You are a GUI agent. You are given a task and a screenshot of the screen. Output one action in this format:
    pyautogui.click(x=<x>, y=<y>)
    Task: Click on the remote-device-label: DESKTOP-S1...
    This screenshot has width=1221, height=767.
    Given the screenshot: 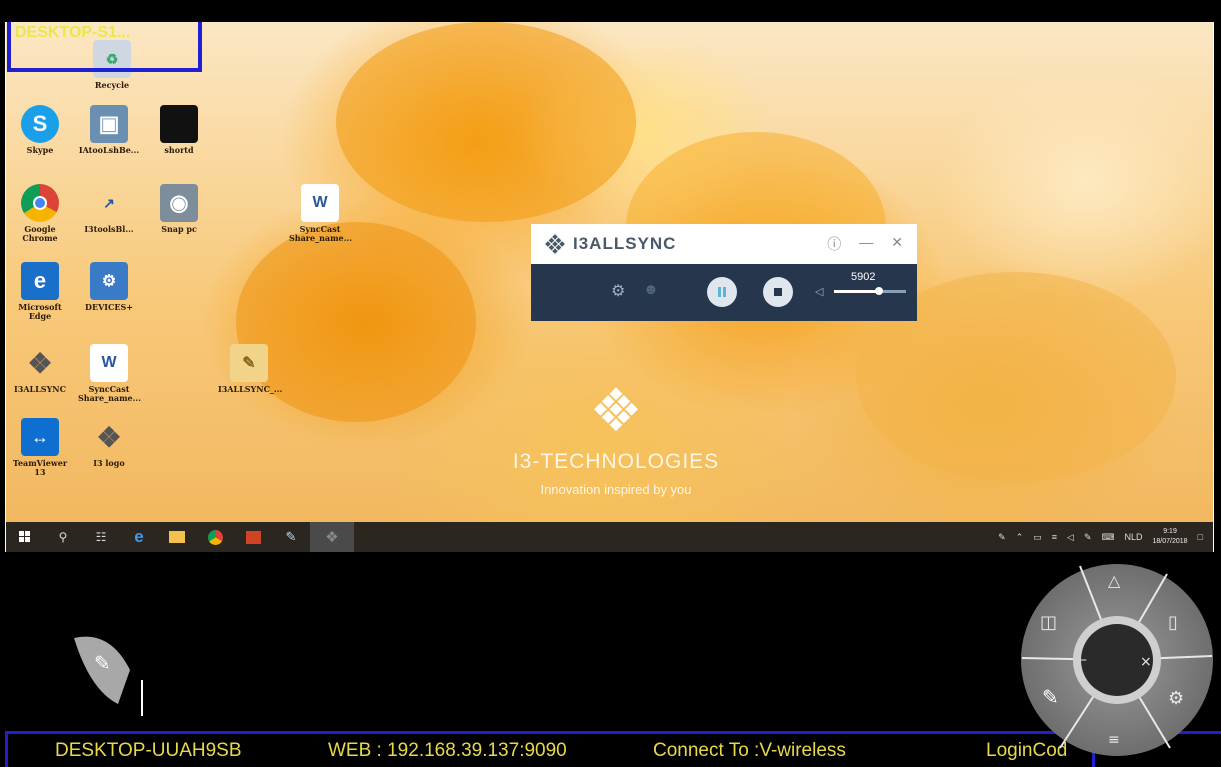 What is the action you would take?
    pyautogui.click(x=104, y=47)
    